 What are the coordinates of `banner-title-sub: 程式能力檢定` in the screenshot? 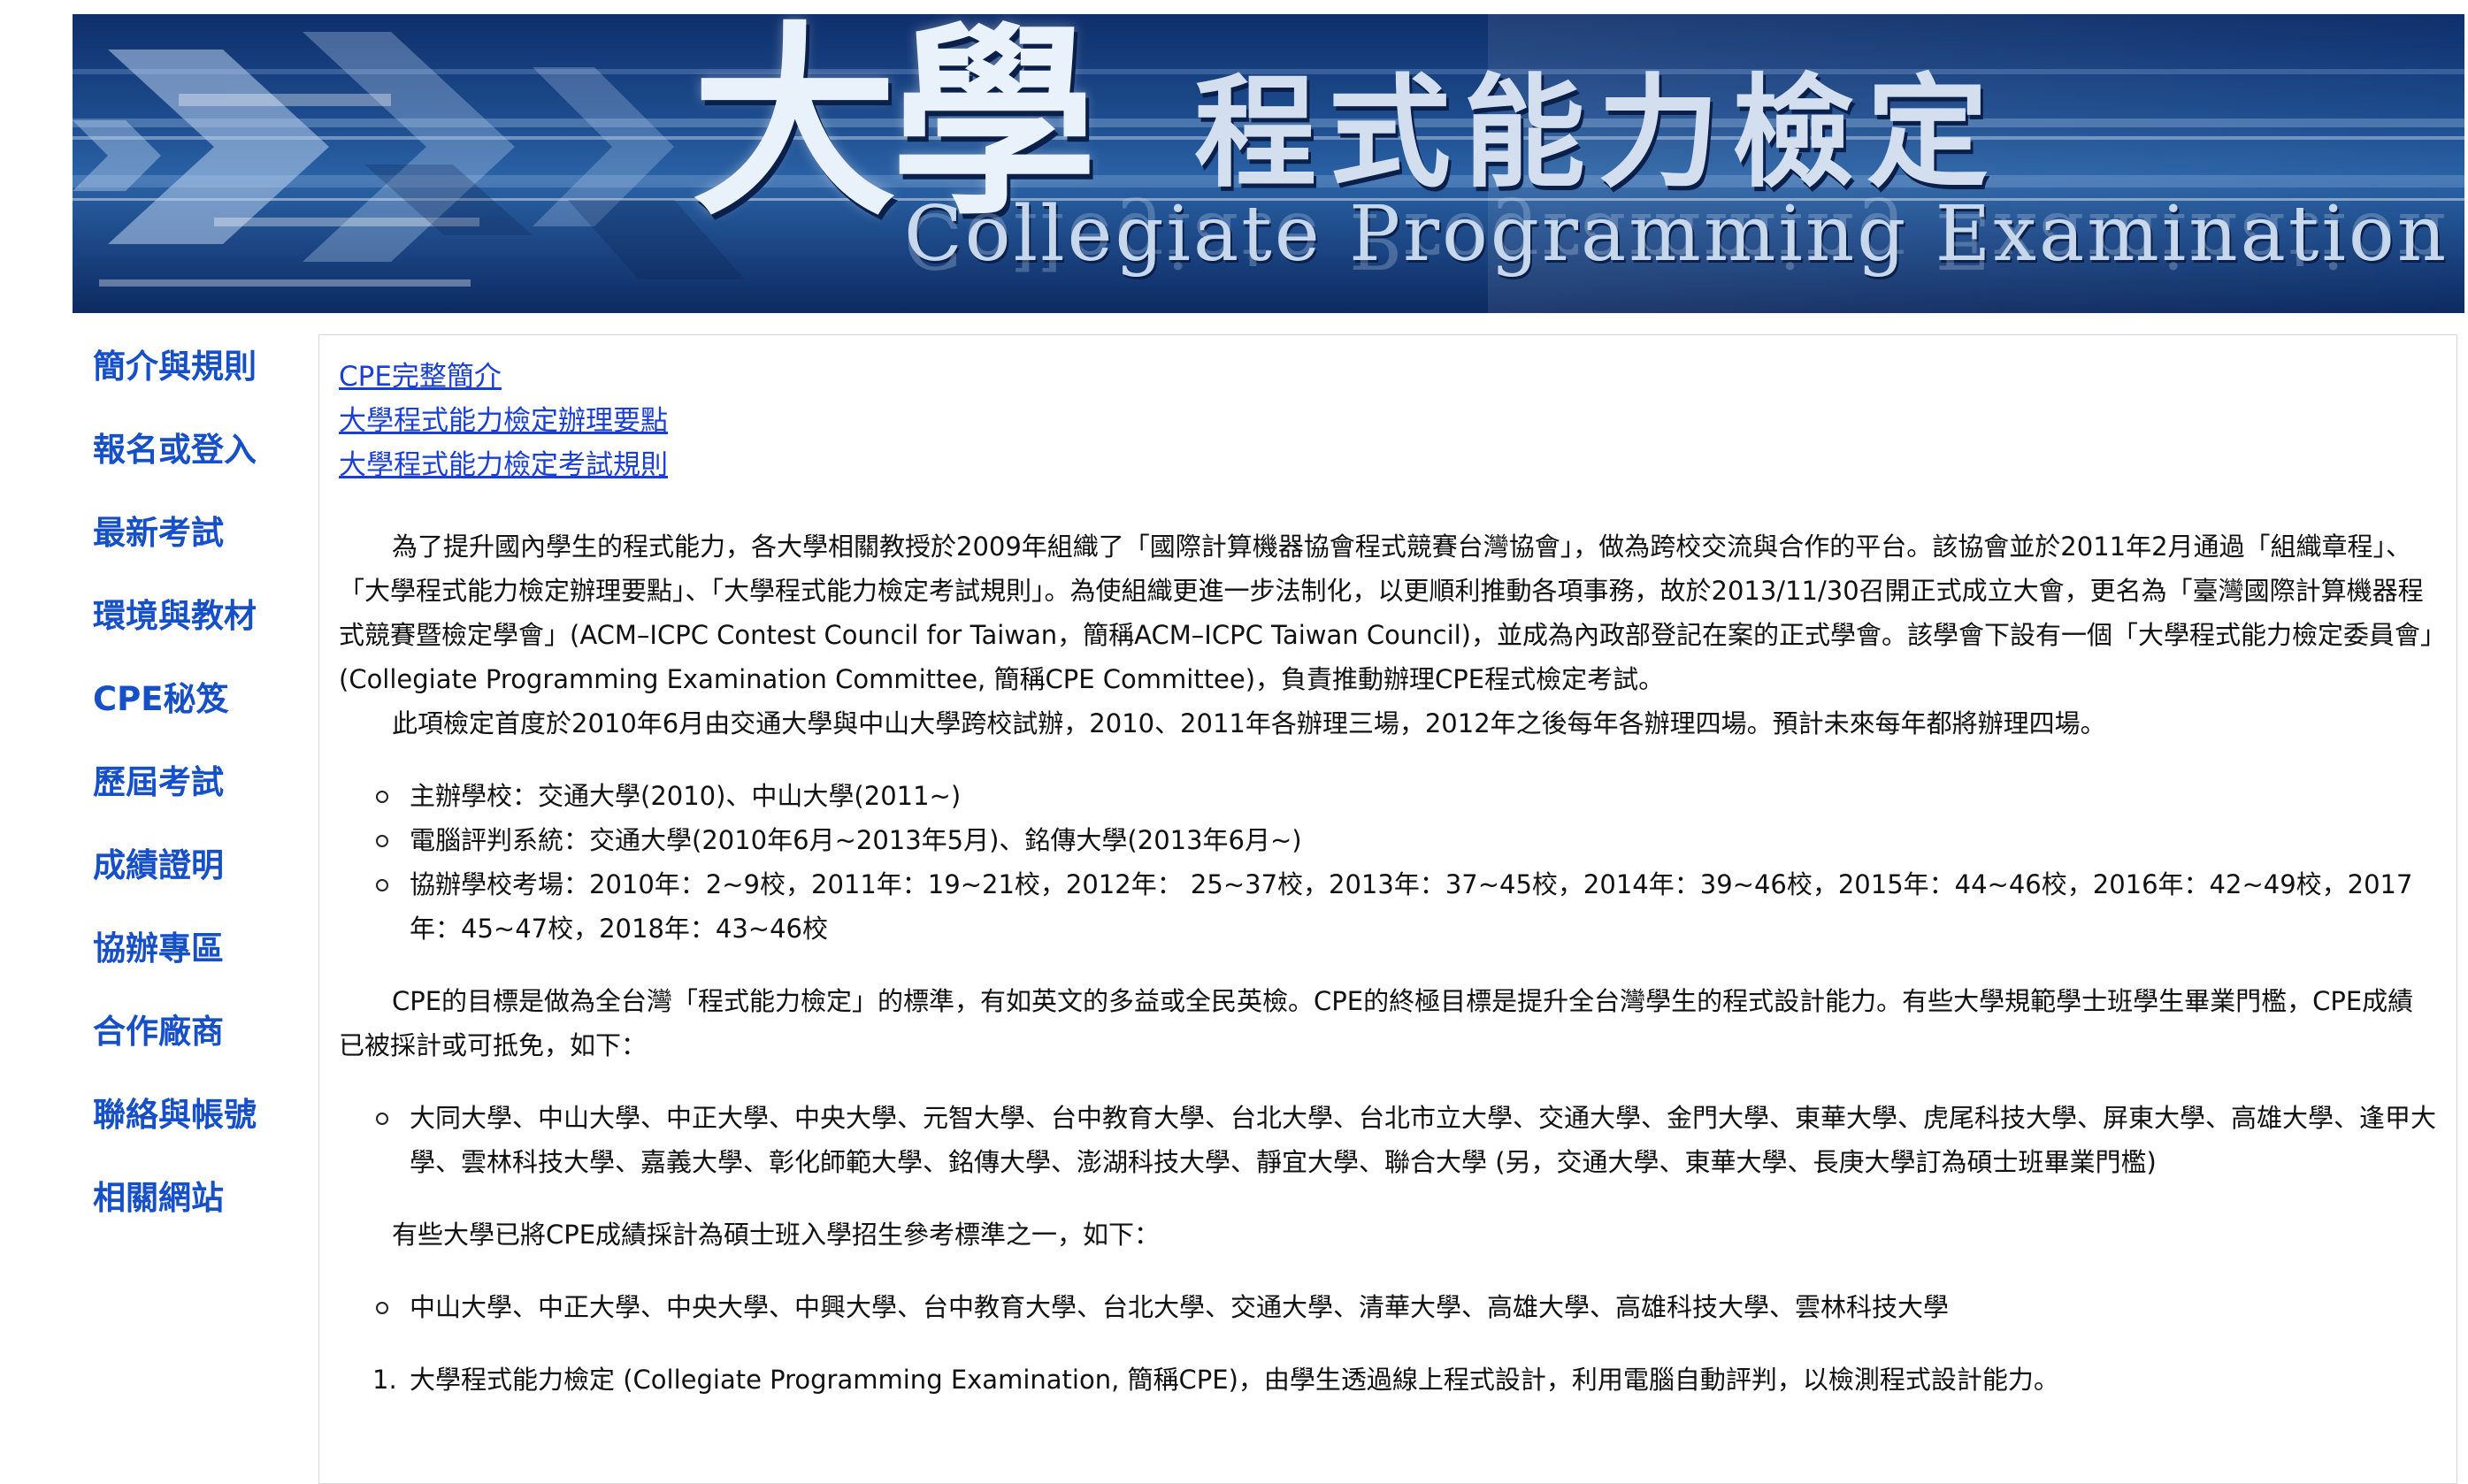 It's located at (1598, 133).